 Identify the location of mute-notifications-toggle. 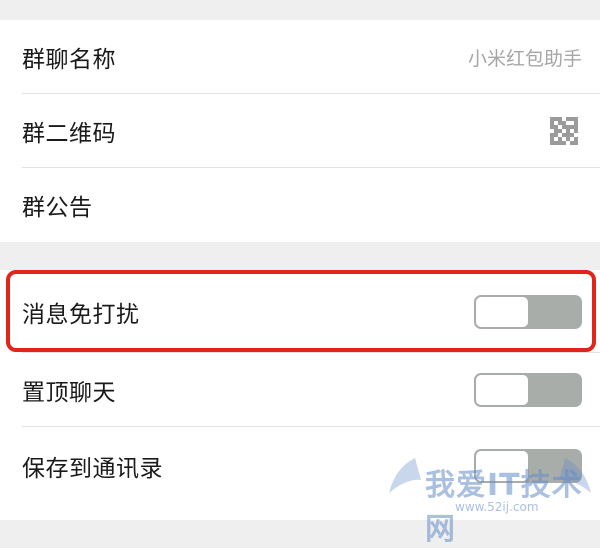
(528, 311).